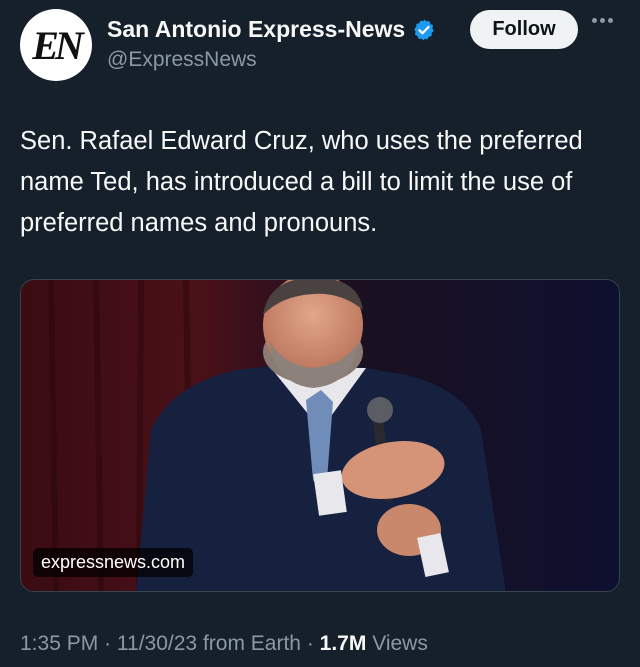  I want to click on account-name: San Antonio Express-News, so click(256, 29).